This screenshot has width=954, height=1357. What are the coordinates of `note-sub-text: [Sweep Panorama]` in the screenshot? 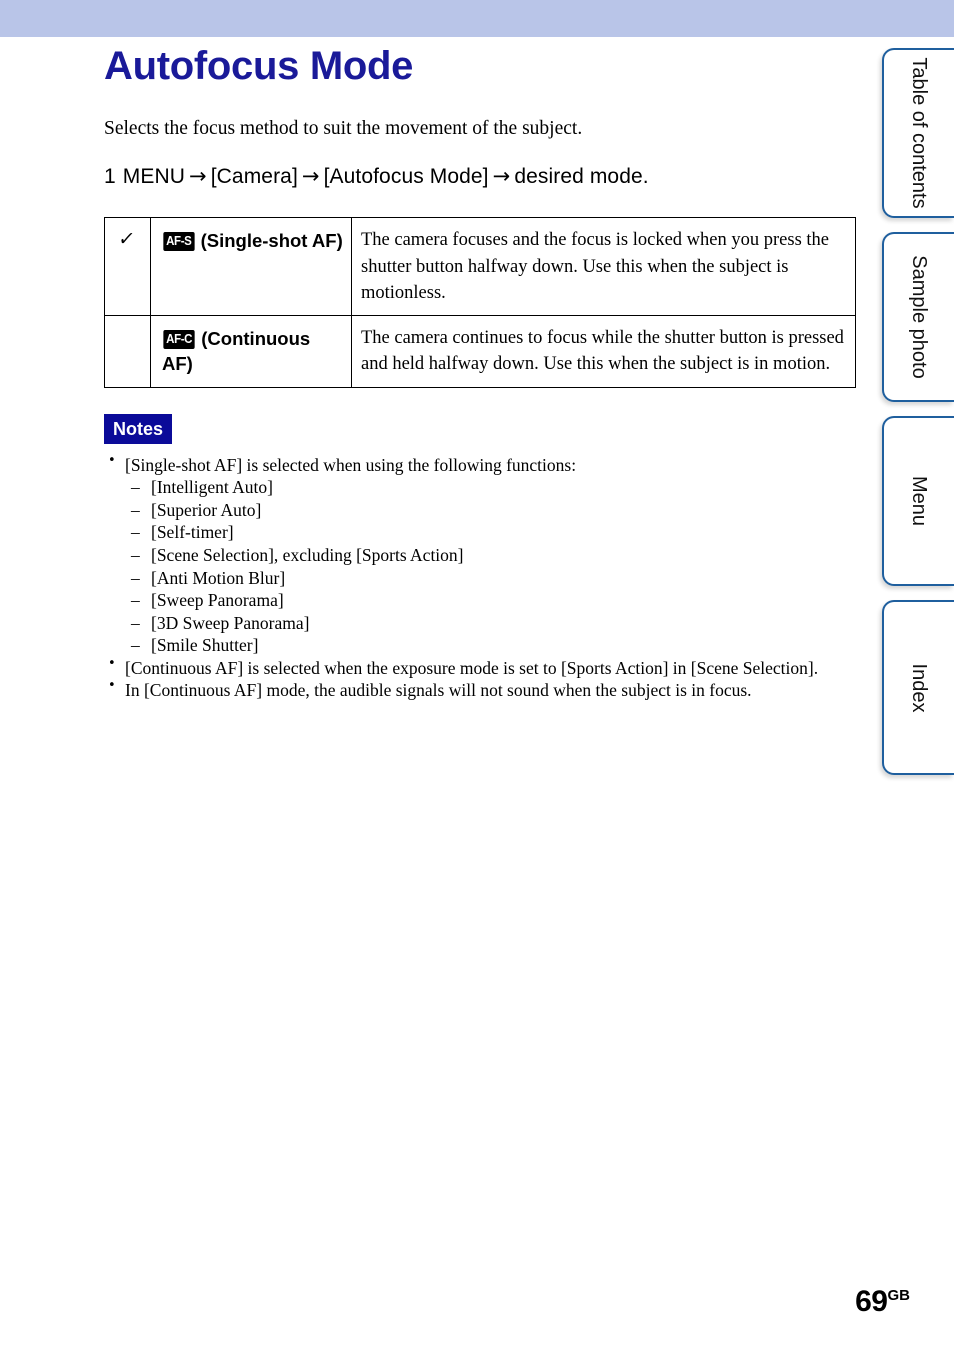 It's located at (217, 600).